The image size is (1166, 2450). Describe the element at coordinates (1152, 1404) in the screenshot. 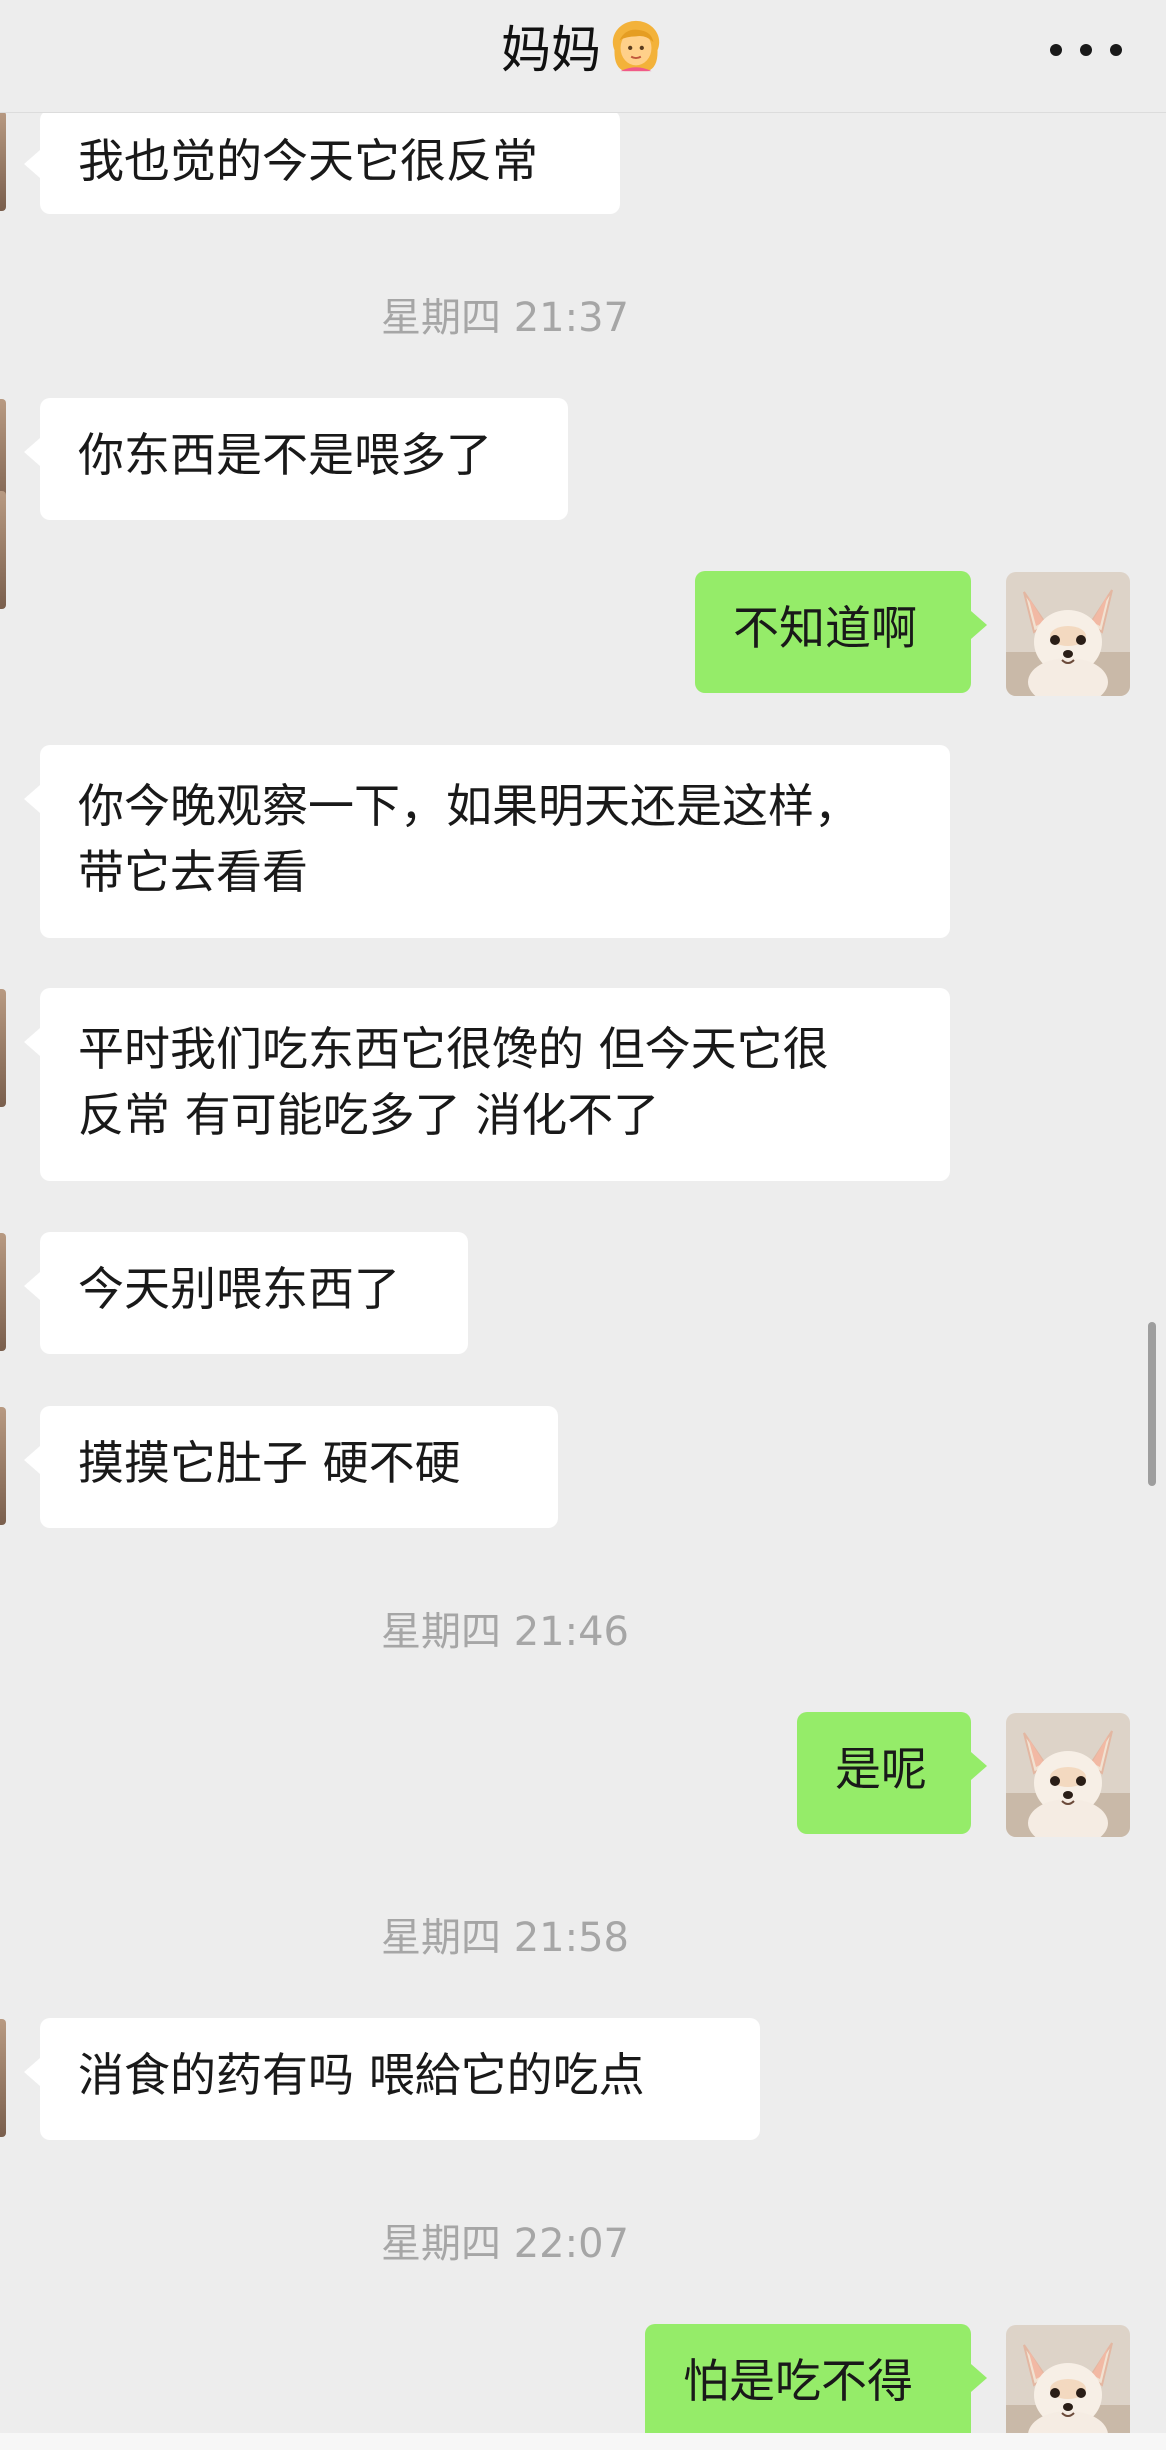

I see `scrollbar-thumb` at that location.